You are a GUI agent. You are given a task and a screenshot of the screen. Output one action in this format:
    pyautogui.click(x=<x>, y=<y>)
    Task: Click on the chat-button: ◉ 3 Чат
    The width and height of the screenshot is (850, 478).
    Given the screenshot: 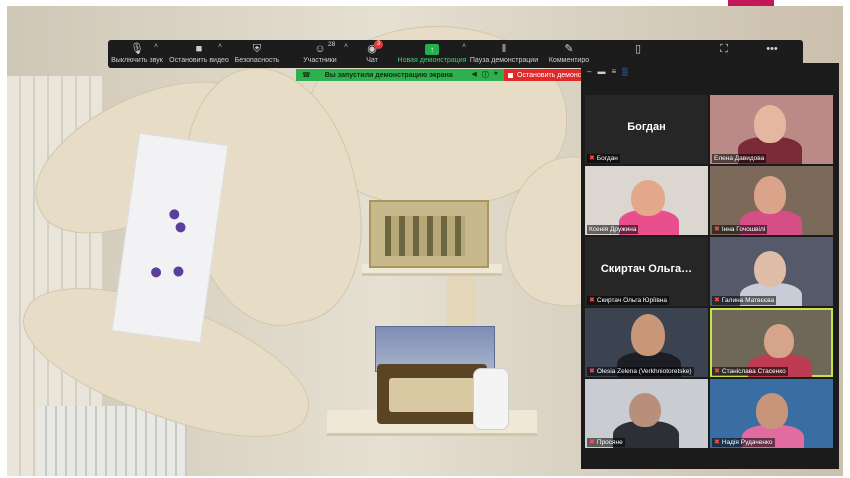 What is the action you would take?
    pyautogui.click(x=372, y=54)
    